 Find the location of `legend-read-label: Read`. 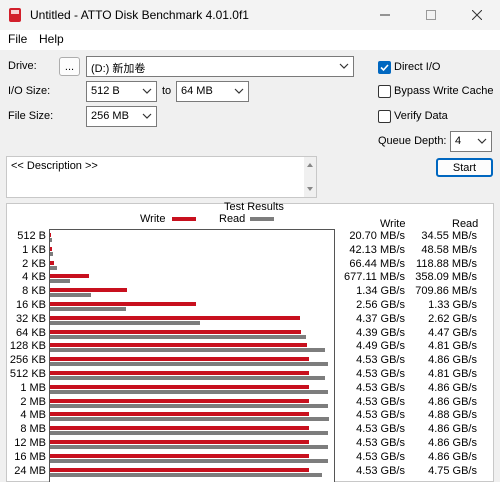

legend-read-label: Read is located at coordinates (232, 219).